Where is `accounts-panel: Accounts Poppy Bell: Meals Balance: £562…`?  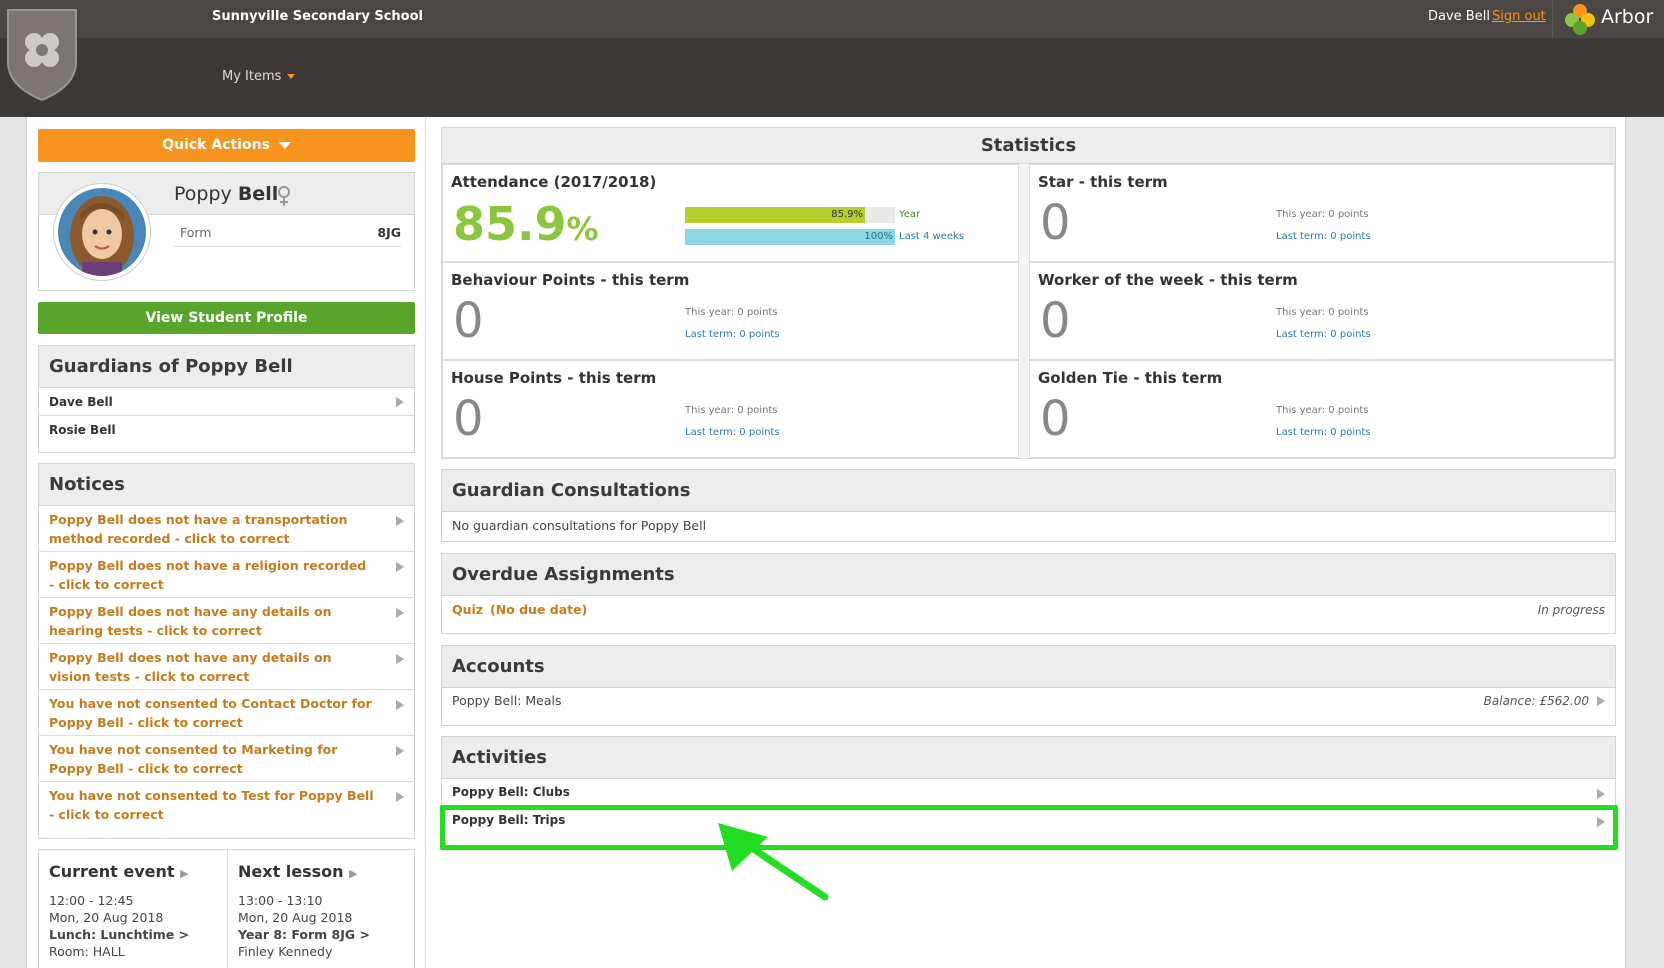 accounts-panel: Accounts Poppy Bell: Meals Balance: £562… is located at coordinates (1028, 685).